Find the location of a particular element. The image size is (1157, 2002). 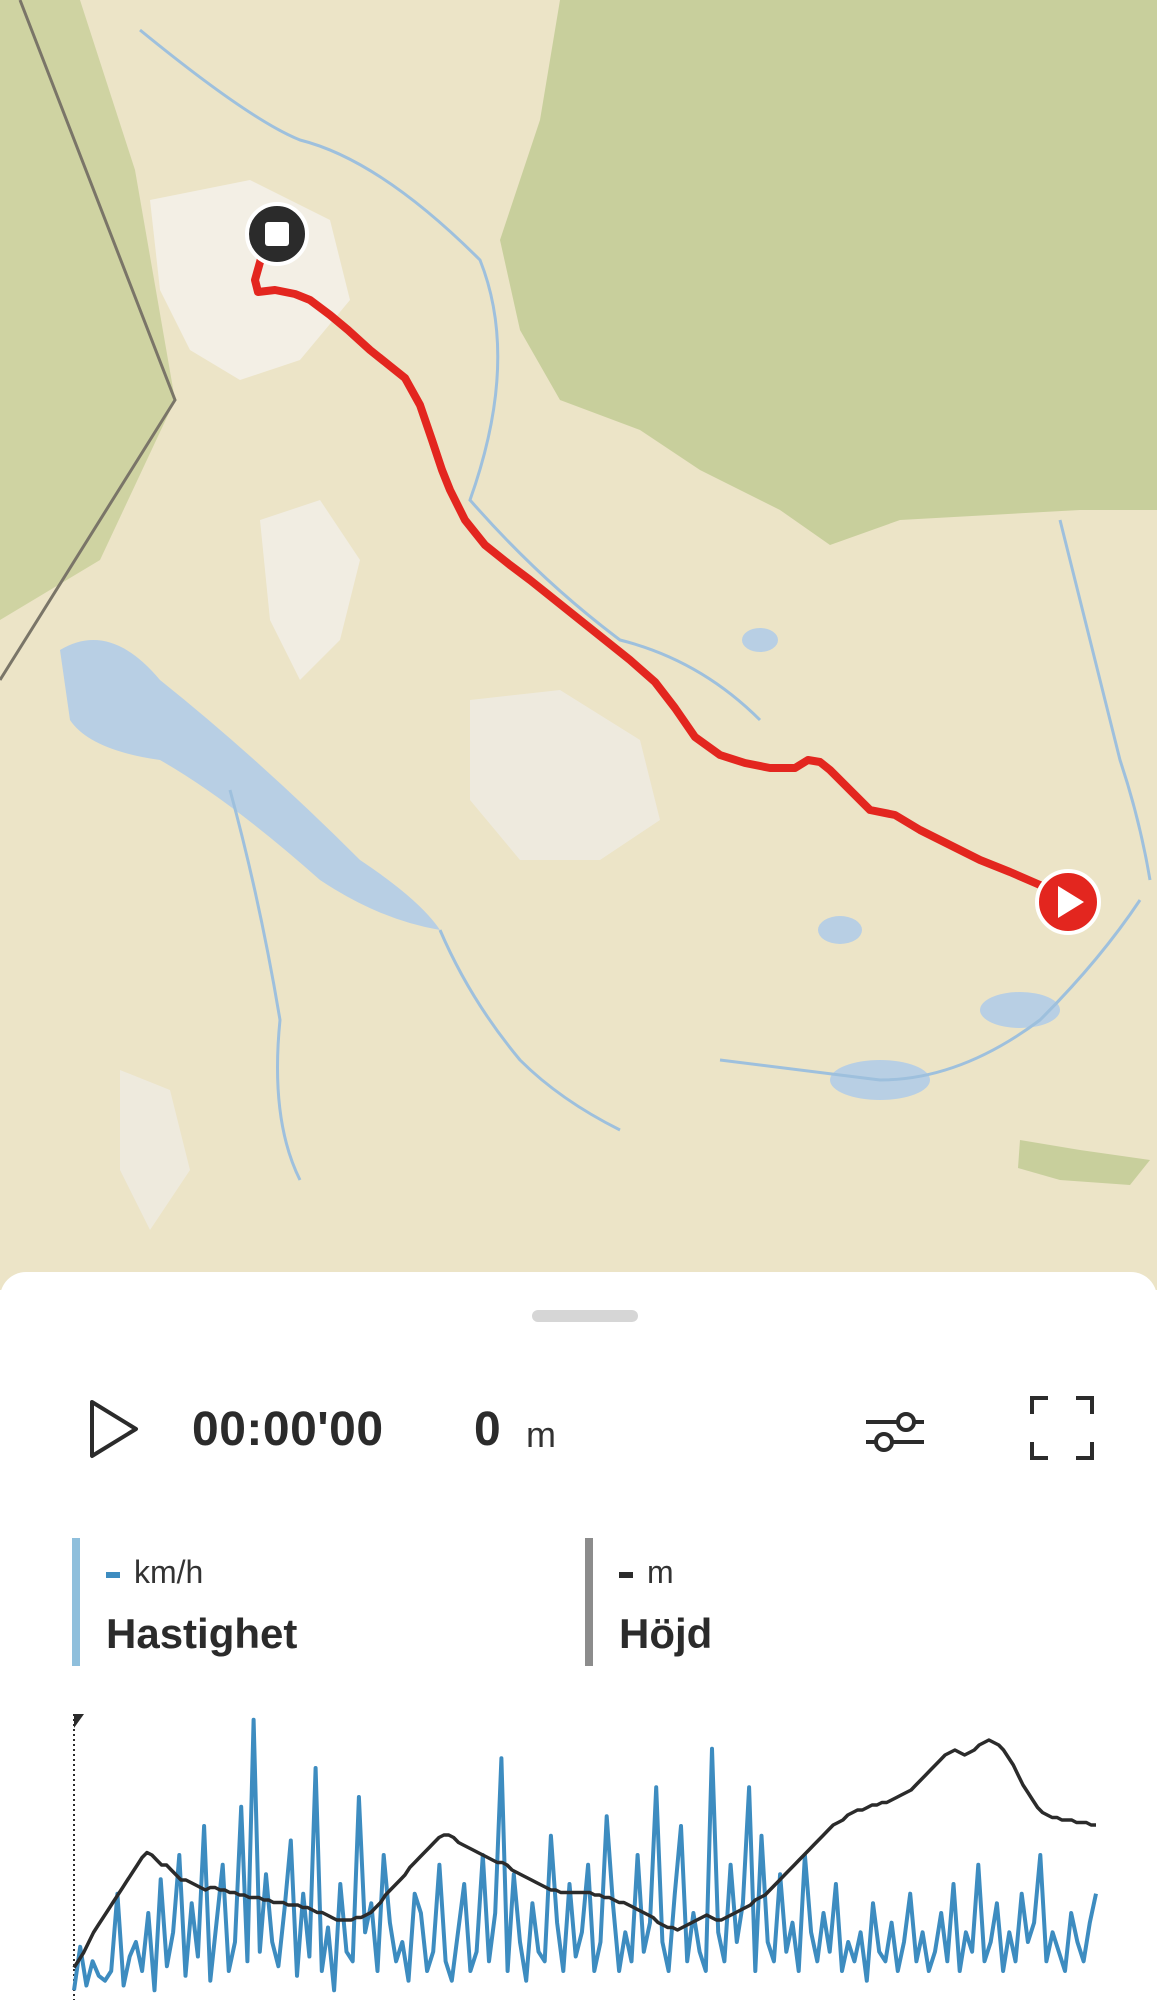

metric-speed-value is located at coordinates (113, 1574).